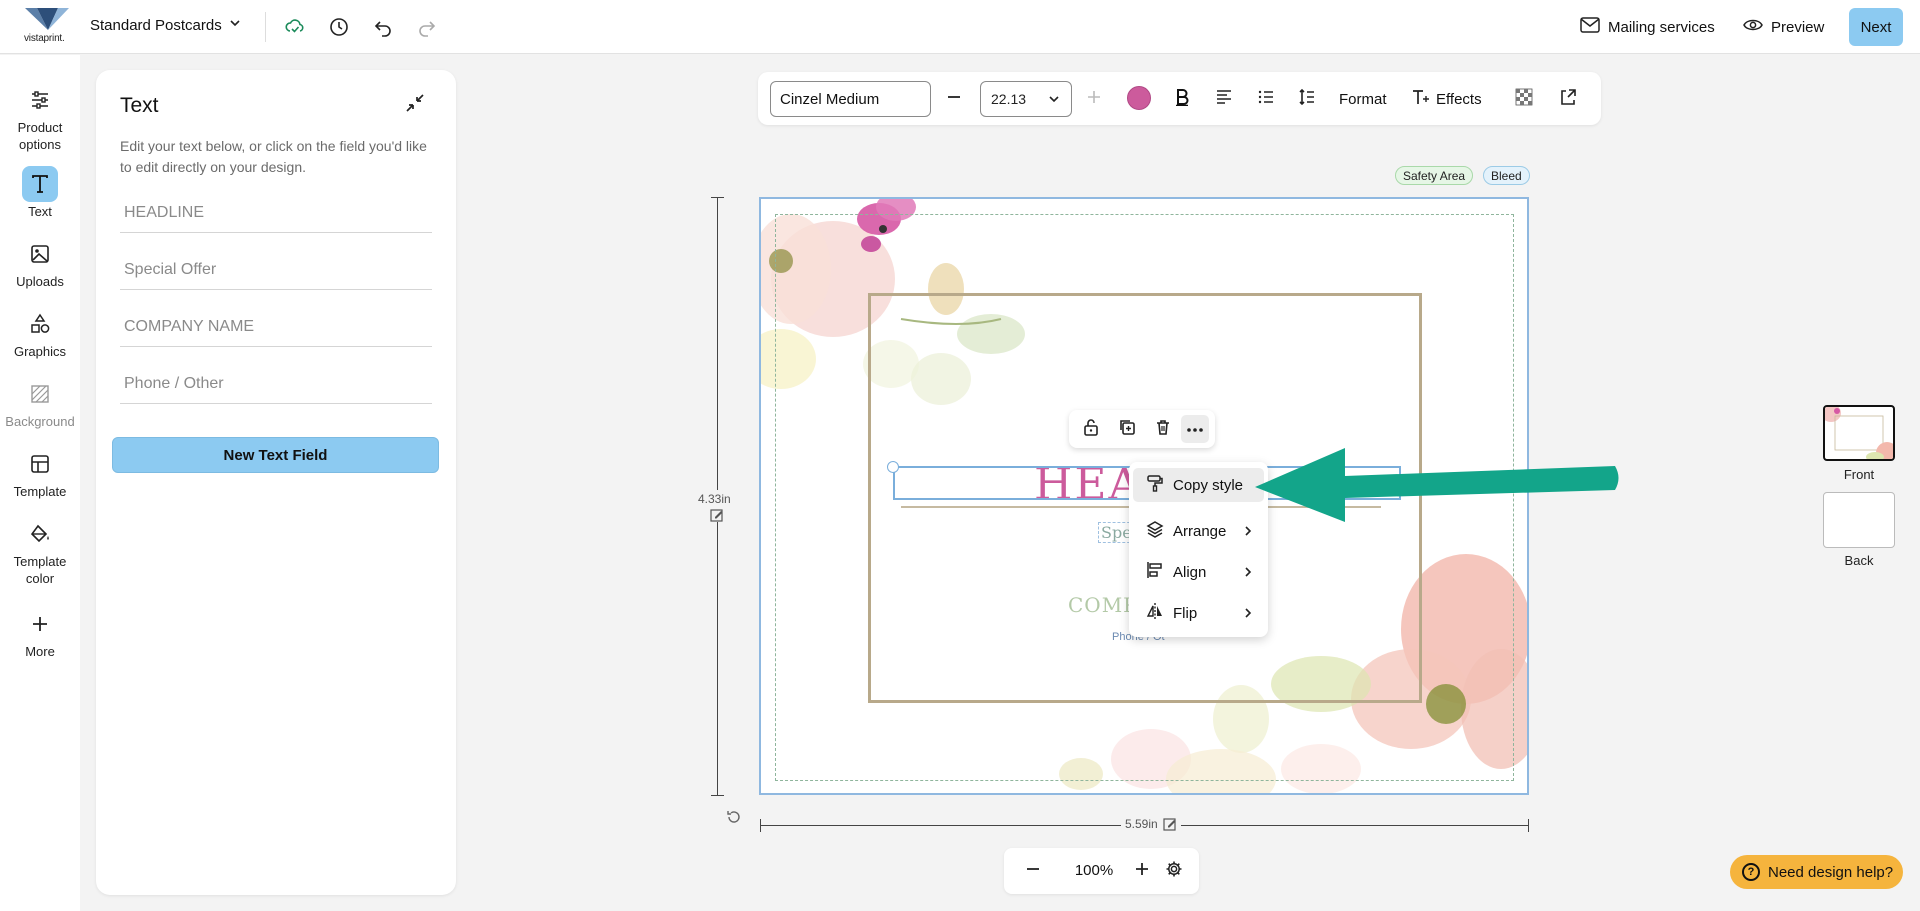 The width and height of the screenshot is (1920, 911). I want to click on menu-item-label: Arrange, so click(1200, 531).